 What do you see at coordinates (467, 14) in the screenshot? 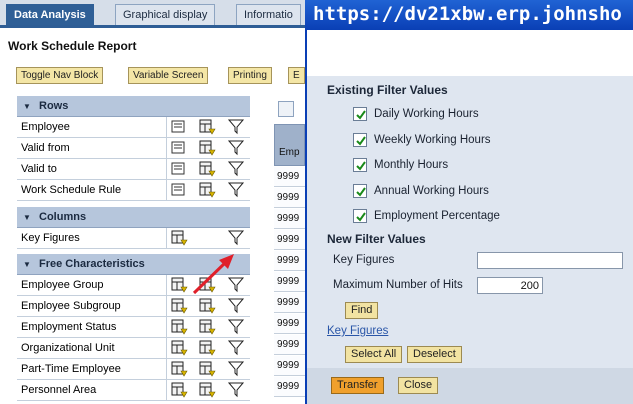
I see `popup-url: https://dv21xbw.erp.johnsho` at bounding box center [467, 14].